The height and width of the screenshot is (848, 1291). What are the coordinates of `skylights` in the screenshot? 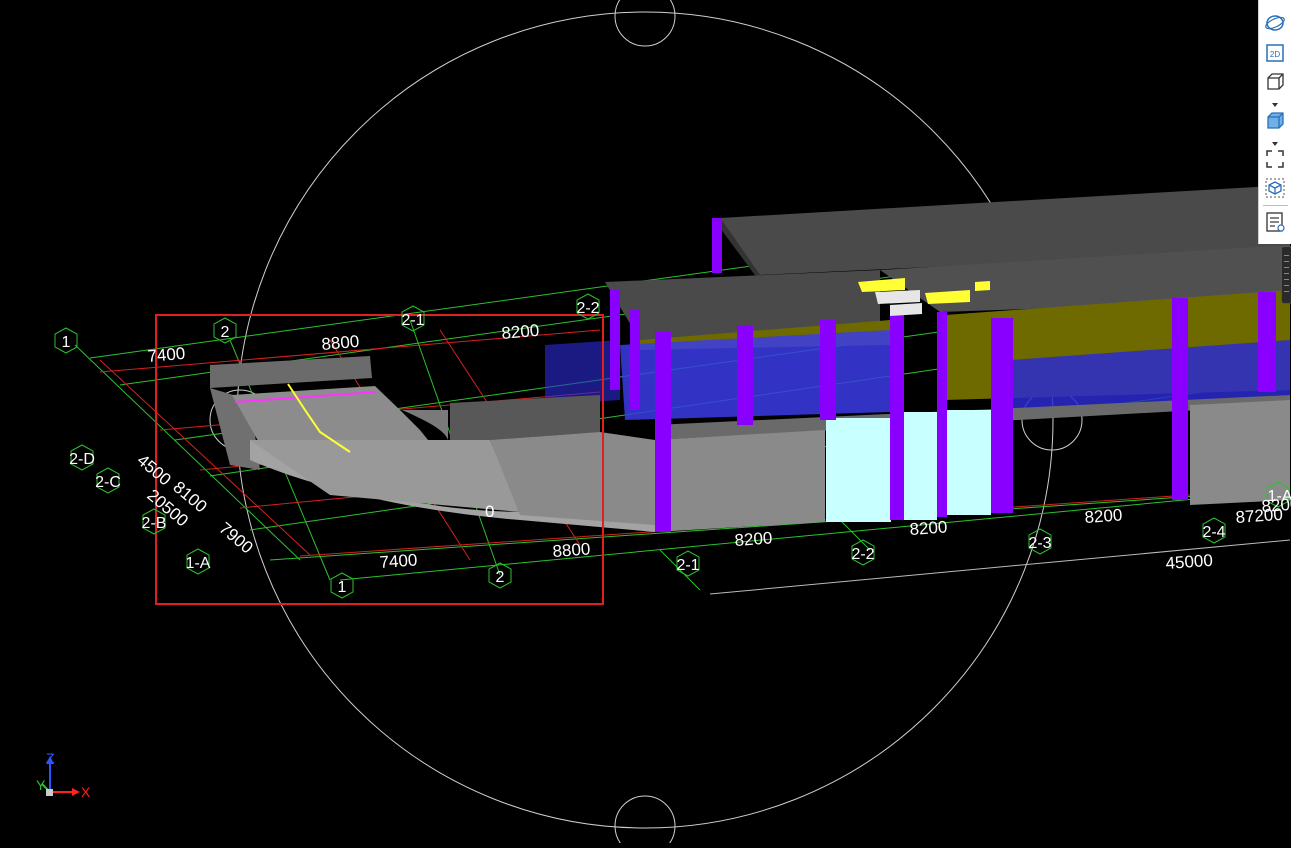 It's located at (898, 303).